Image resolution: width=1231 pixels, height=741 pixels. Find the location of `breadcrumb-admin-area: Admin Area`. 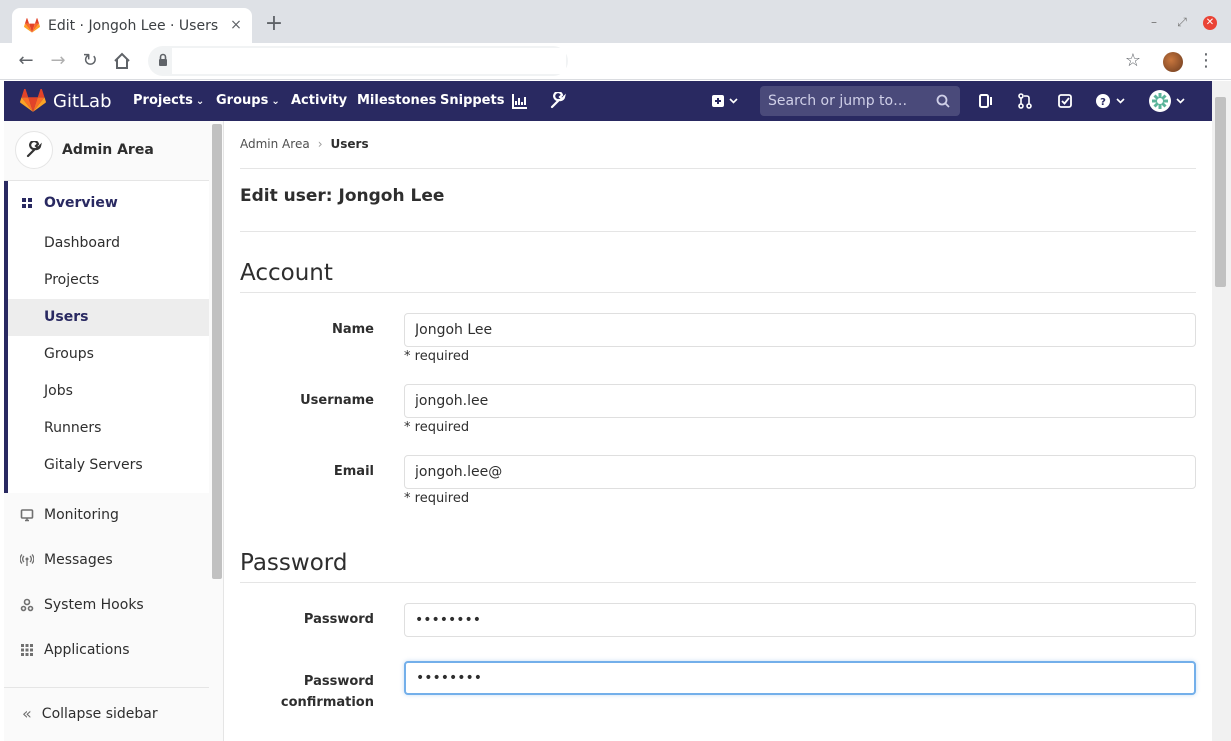

breadcrumb-admin-area: Admin Area is located at coordinates (275, 144).